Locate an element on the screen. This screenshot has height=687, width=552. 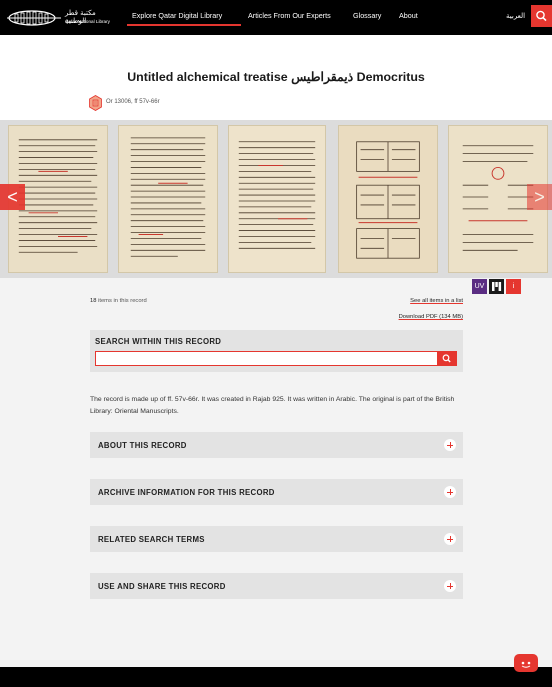
accordion-archive-information: ARCHIVE INFORMATION FOR THIS RECORD is located at coordinates (276, 492).